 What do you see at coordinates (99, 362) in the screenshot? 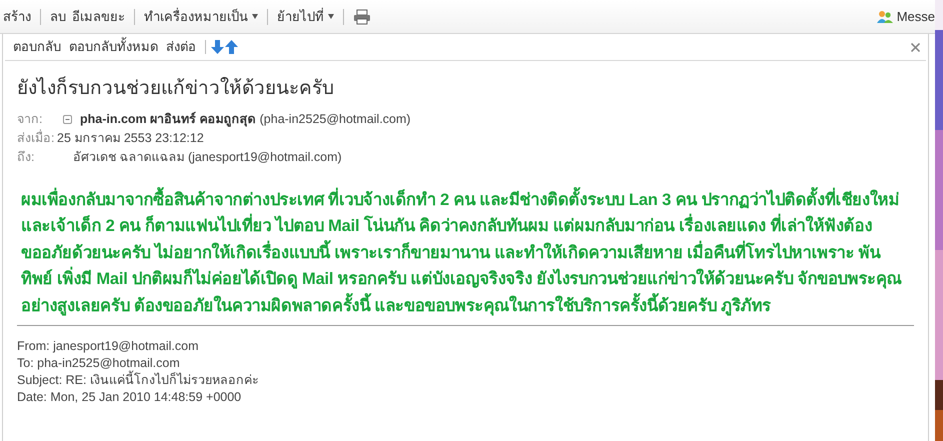
I see `quoted-header-line: To: pha-in2525@hotmail.com` at bounding box center [99, 362].